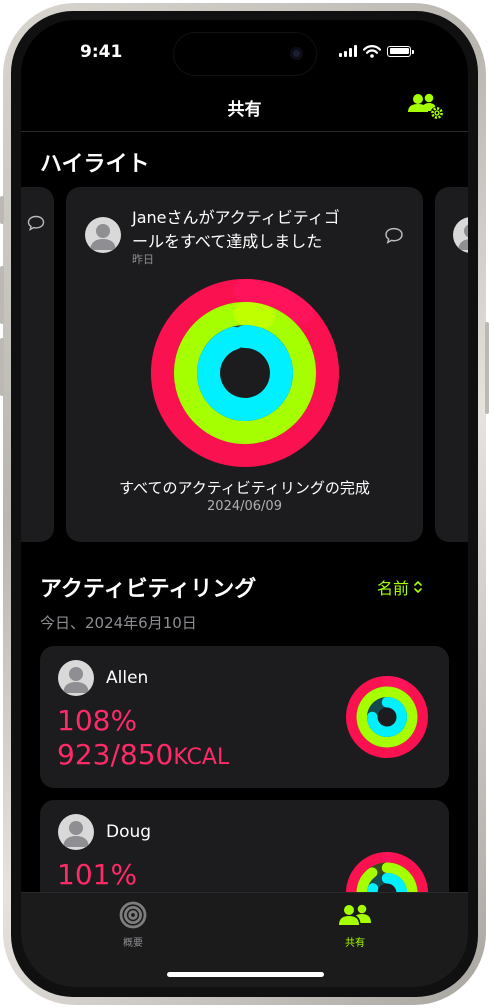 Image resolution: width=489 pixels, height=1008 pixels. Describe the element at coordinates (387, 717) in the screenshot. I see `friend-activity-rings` at that location.